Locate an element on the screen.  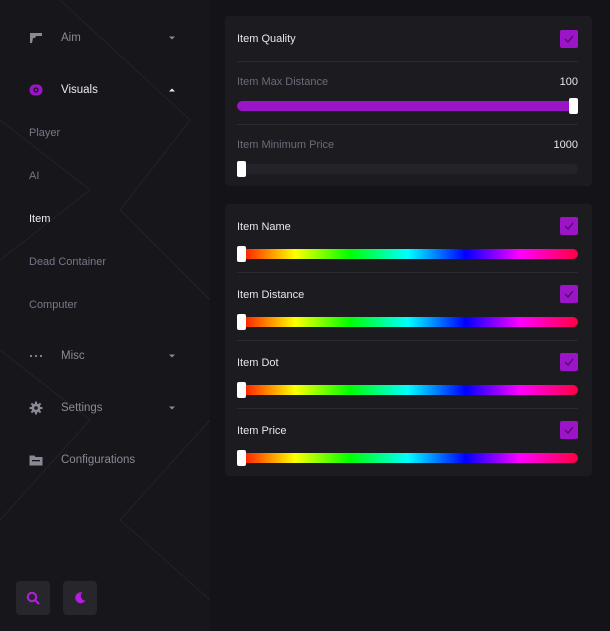
nav-item-misc: Misc is located at coordinates (95, 356).